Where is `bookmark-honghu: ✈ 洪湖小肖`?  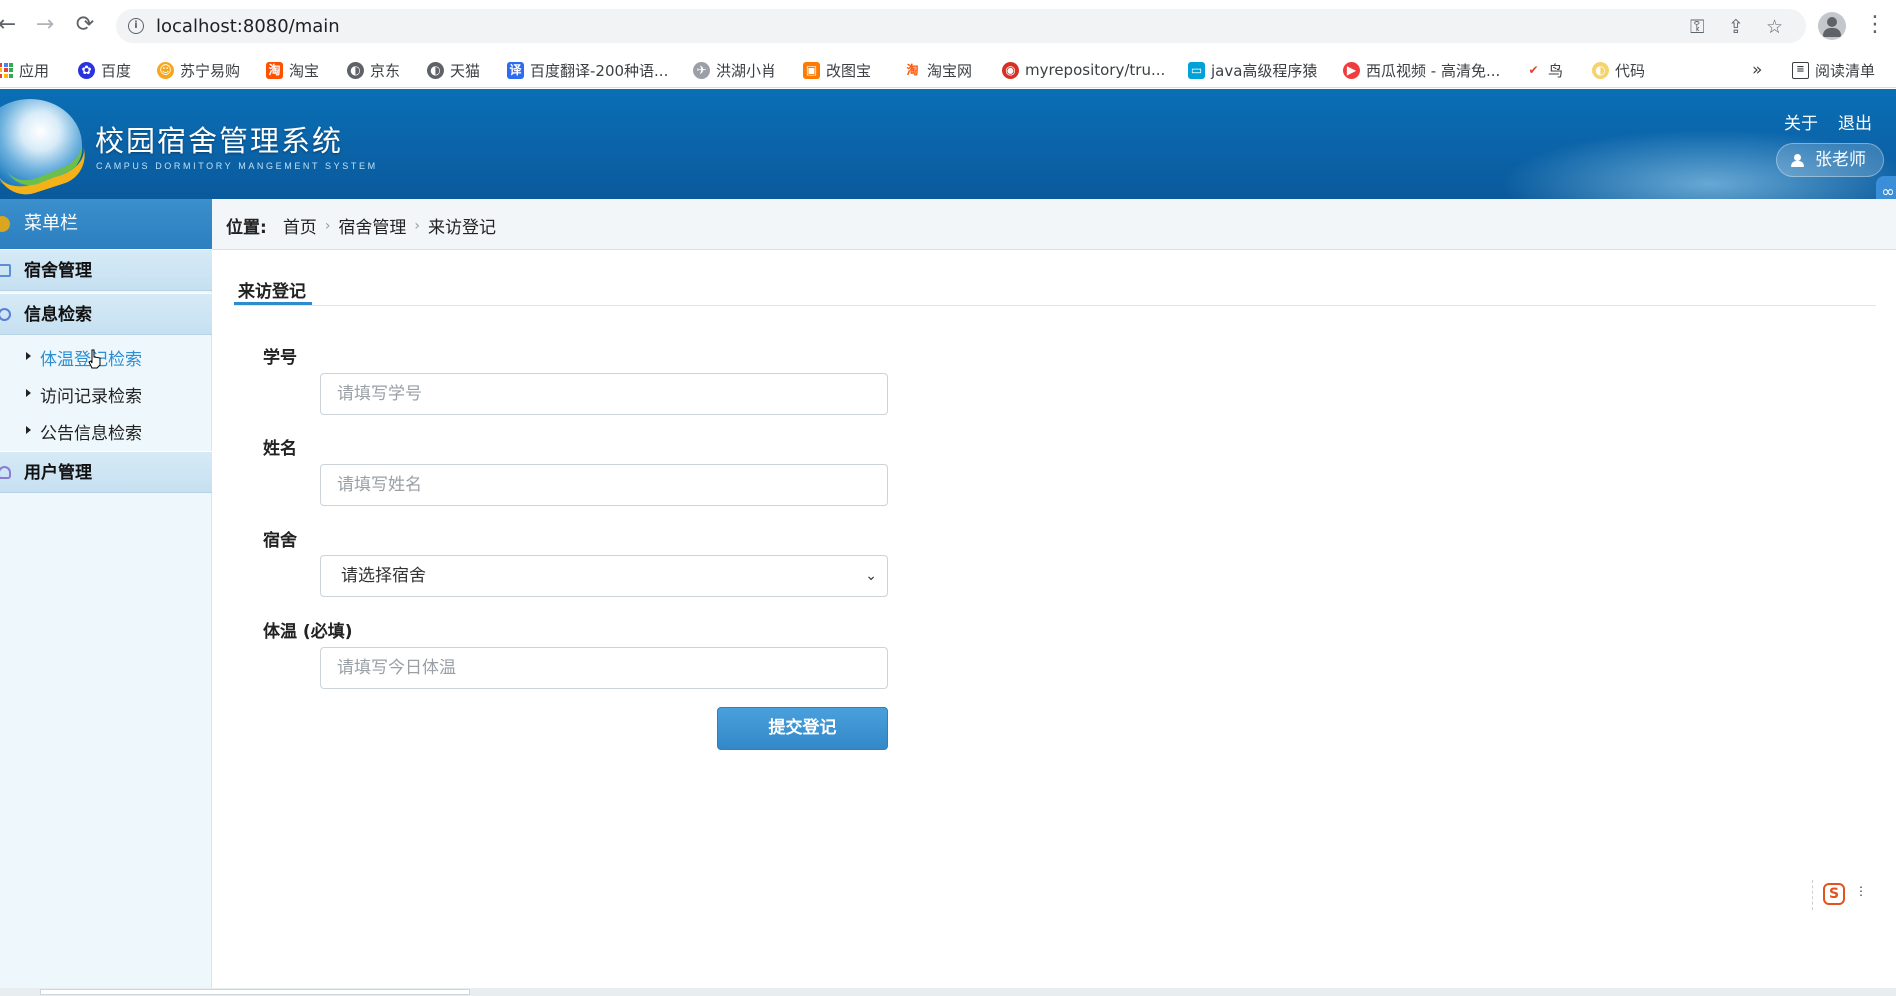
bookmark-honghu: ✈ 洪湖小肖 is located at coordinates (734, 70).